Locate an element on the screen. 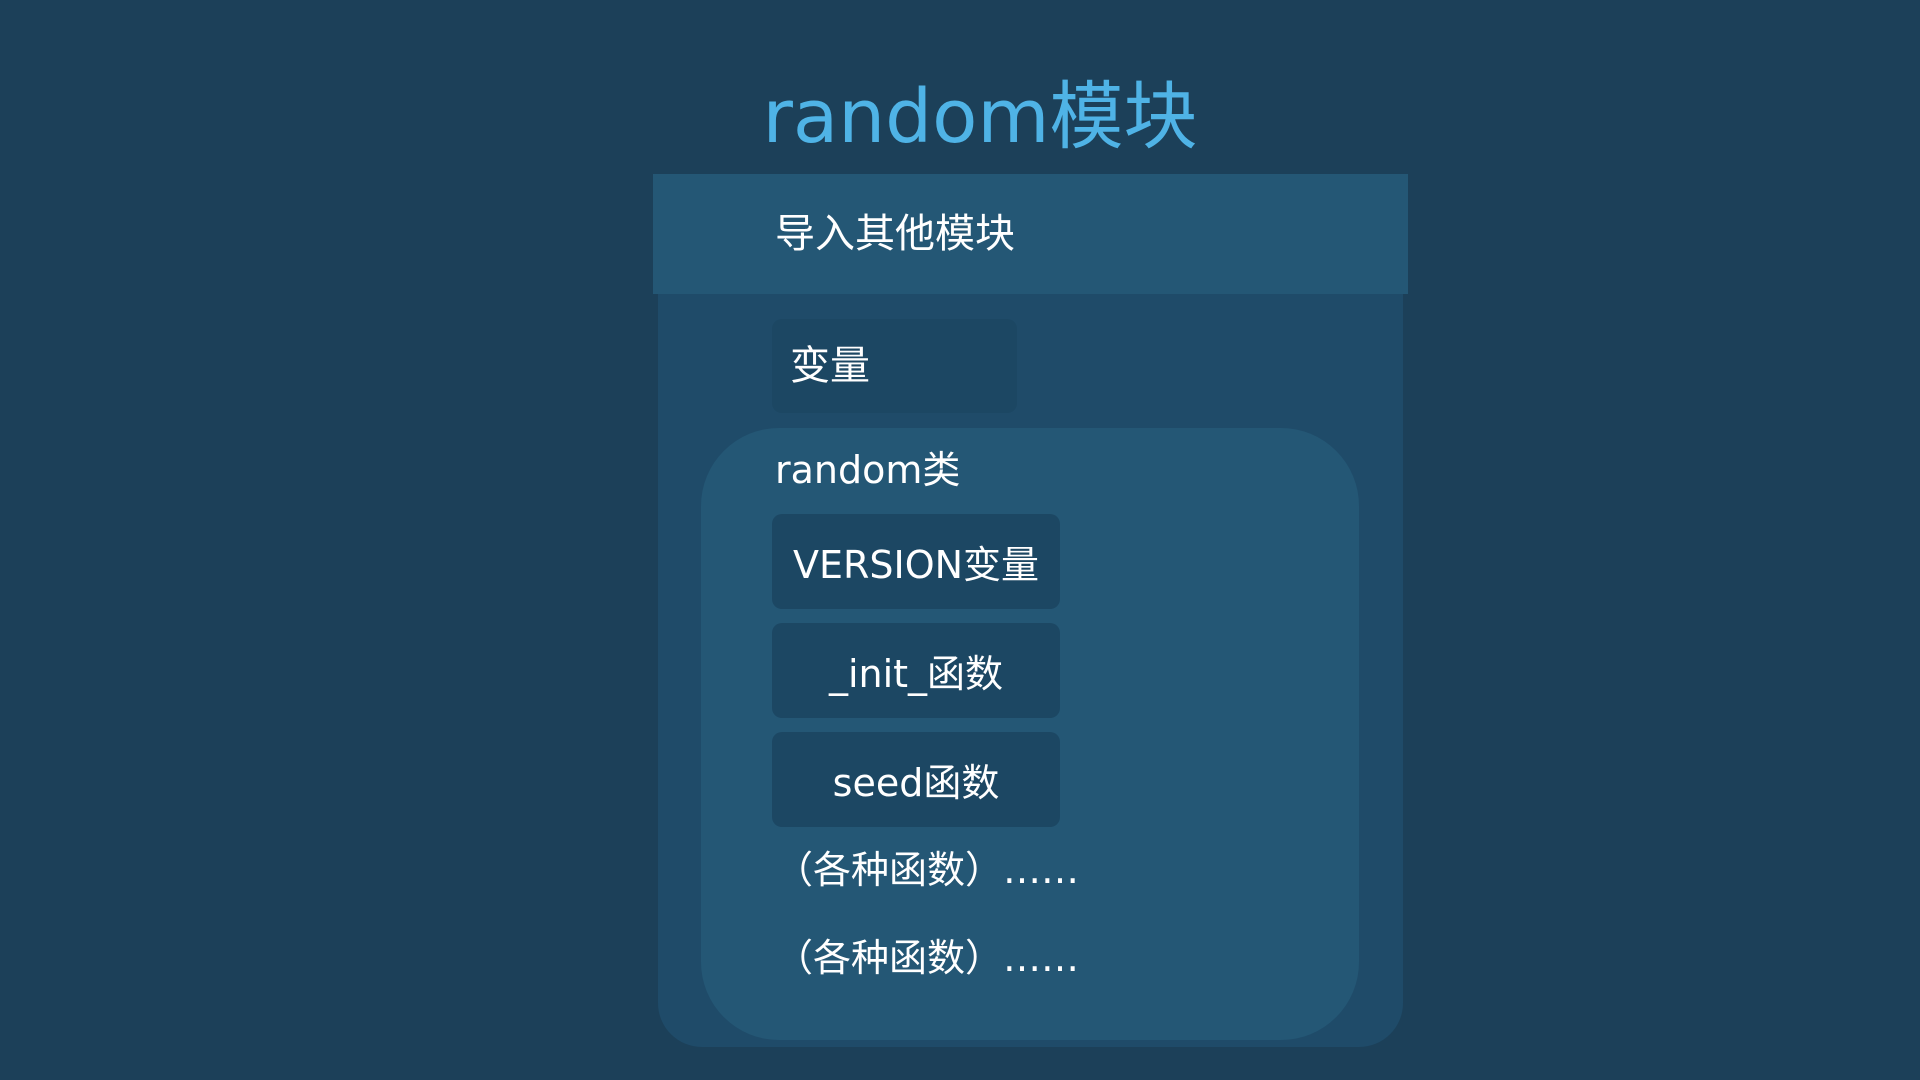 This screenshot has width=1920, height=1080. class-member-init: _init_函数 is located at coordinates (916, 670).